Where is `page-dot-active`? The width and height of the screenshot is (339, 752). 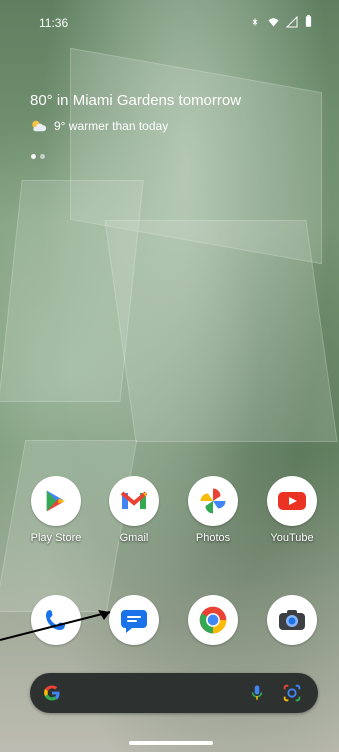
page-dot-active is located at coordinates (33, 156).